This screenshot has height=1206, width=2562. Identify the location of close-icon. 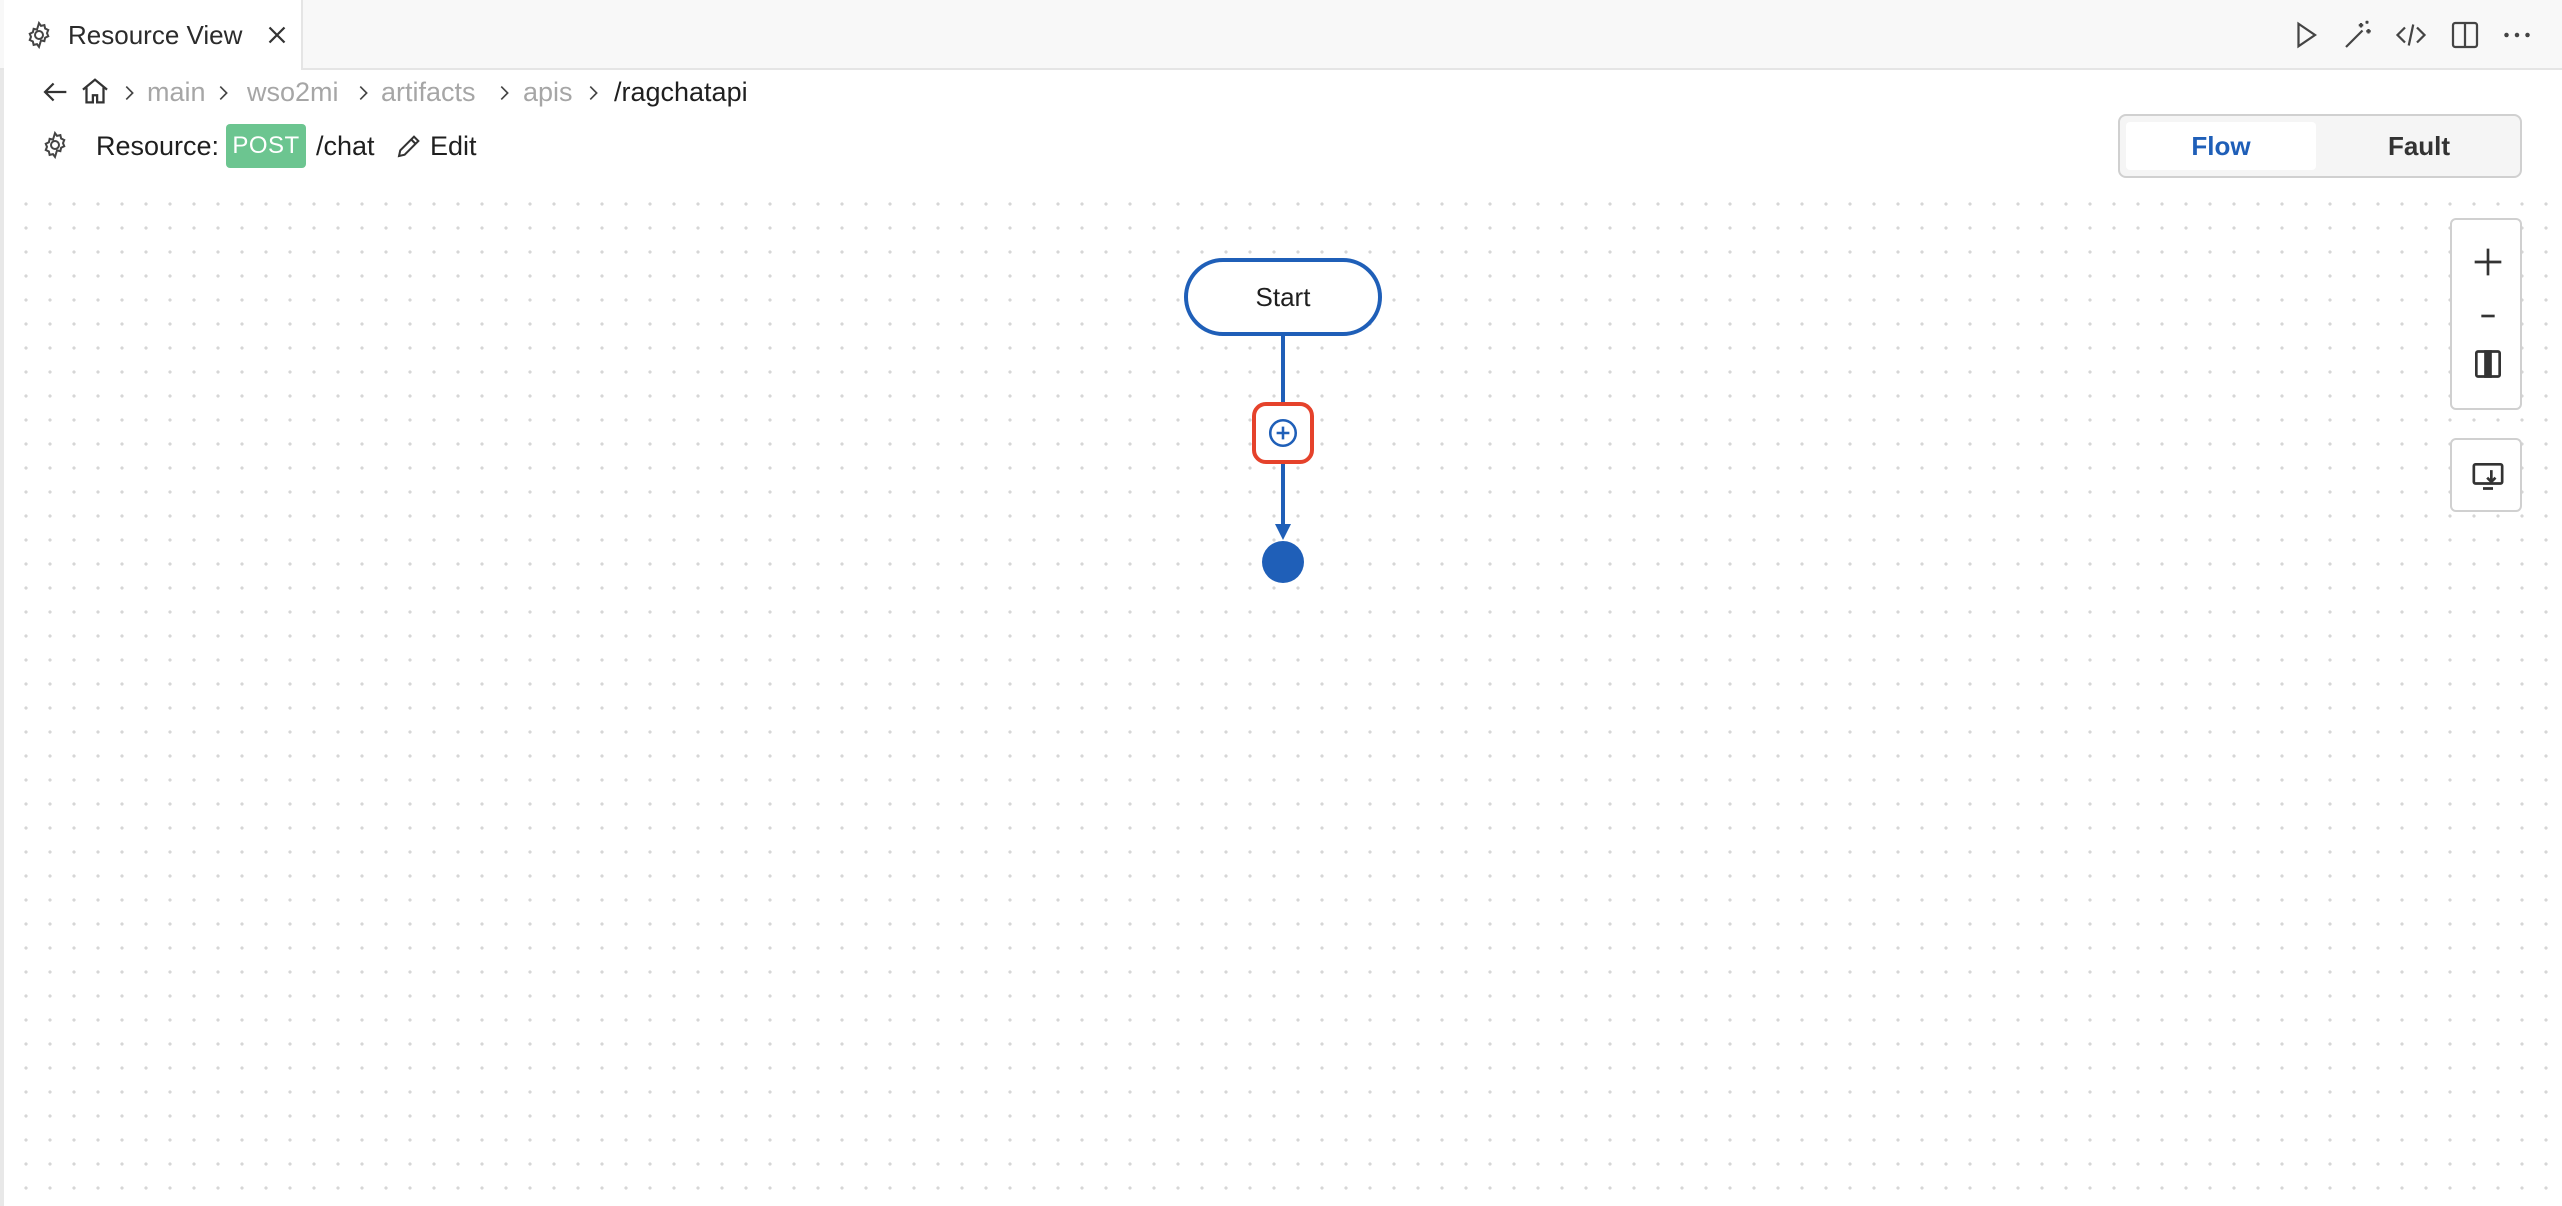
(277, 35).